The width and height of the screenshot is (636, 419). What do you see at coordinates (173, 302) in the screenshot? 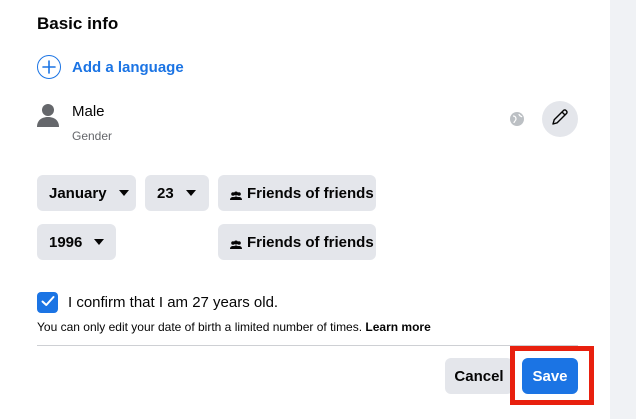
I see `age-confirm-label: I confirm that I am 27 years old.` at bounding box center [173, 302].